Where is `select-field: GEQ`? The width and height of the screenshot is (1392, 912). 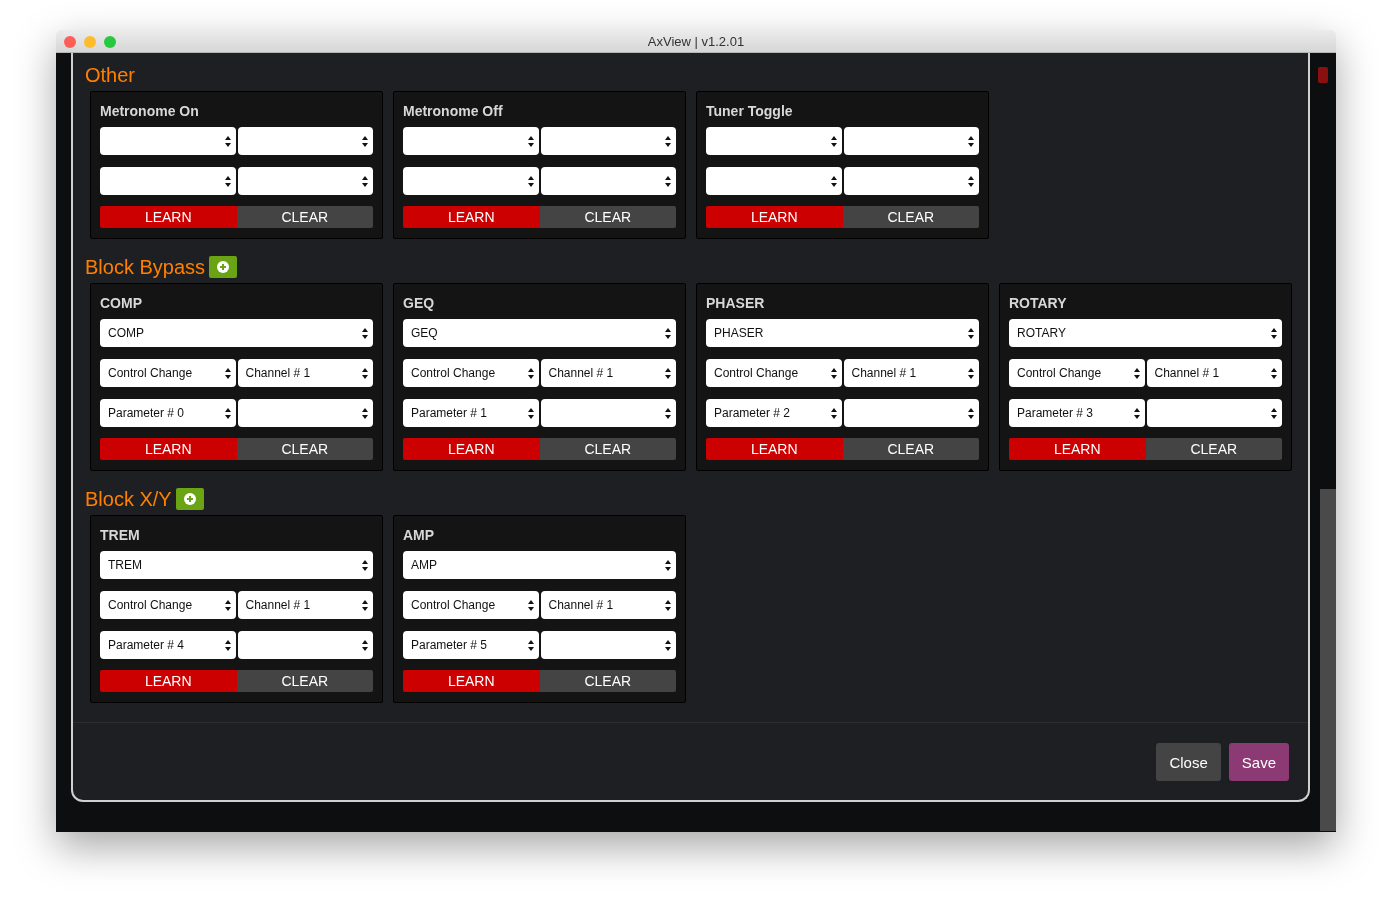
select-field: GEQ is located at coordinates (539, 333).